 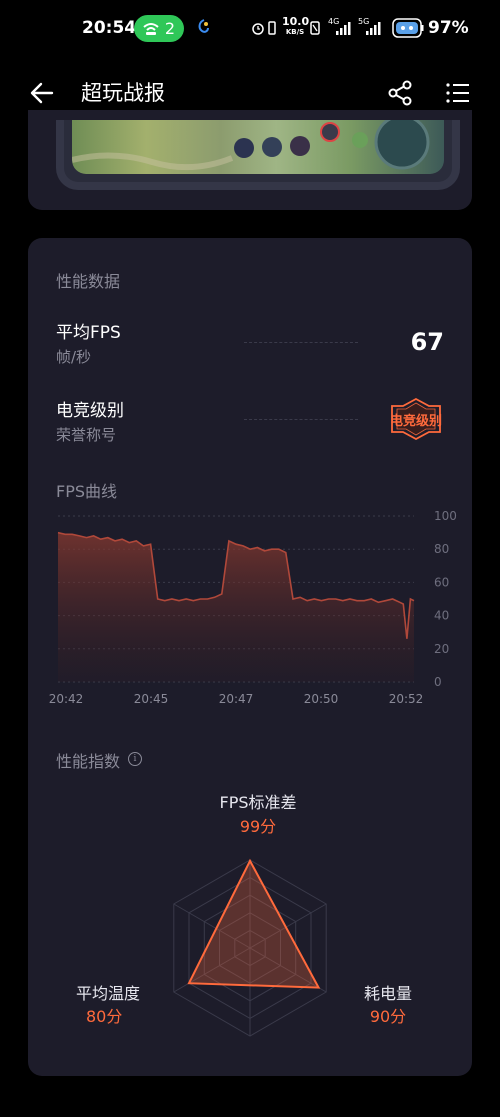 I want to click on performance-index-title: 性能指数, so click(x=88, y=761).